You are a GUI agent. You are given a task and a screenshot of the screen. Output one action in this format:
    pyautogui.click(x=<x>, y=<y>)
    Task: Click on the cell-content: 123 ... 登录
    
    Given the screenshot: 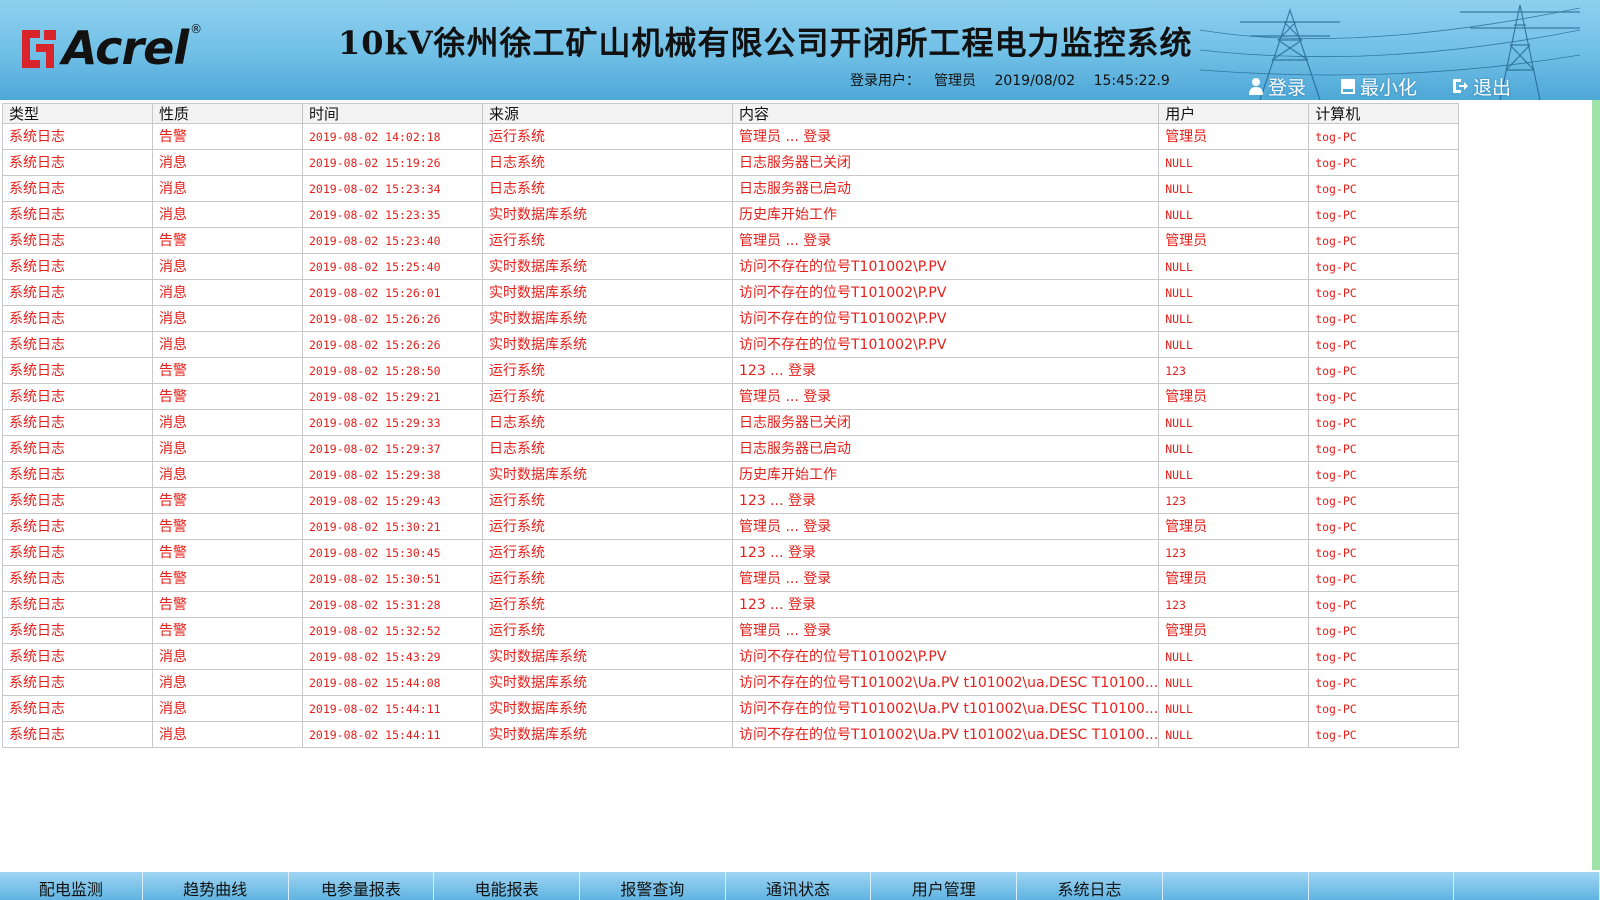 What is the action you would take?
    pyautogui.click(x=945, y=370)
    